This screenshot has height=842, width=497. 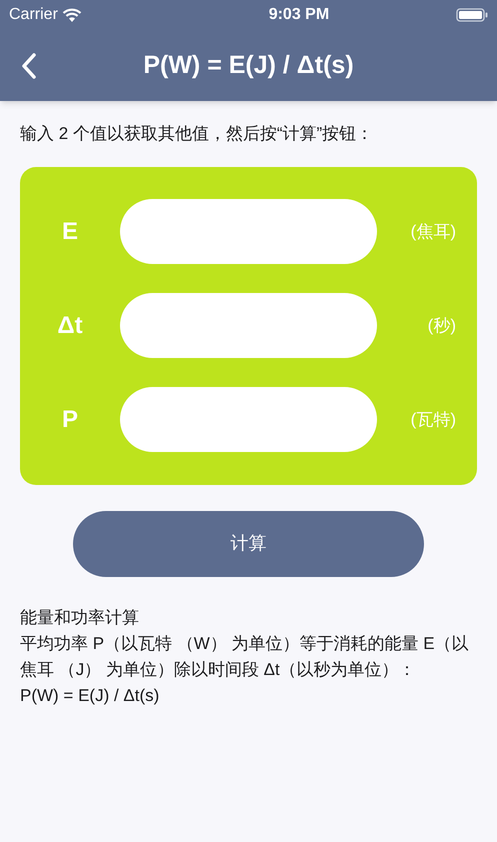 I want to click on battery-icon, so click(x=472, y=15).